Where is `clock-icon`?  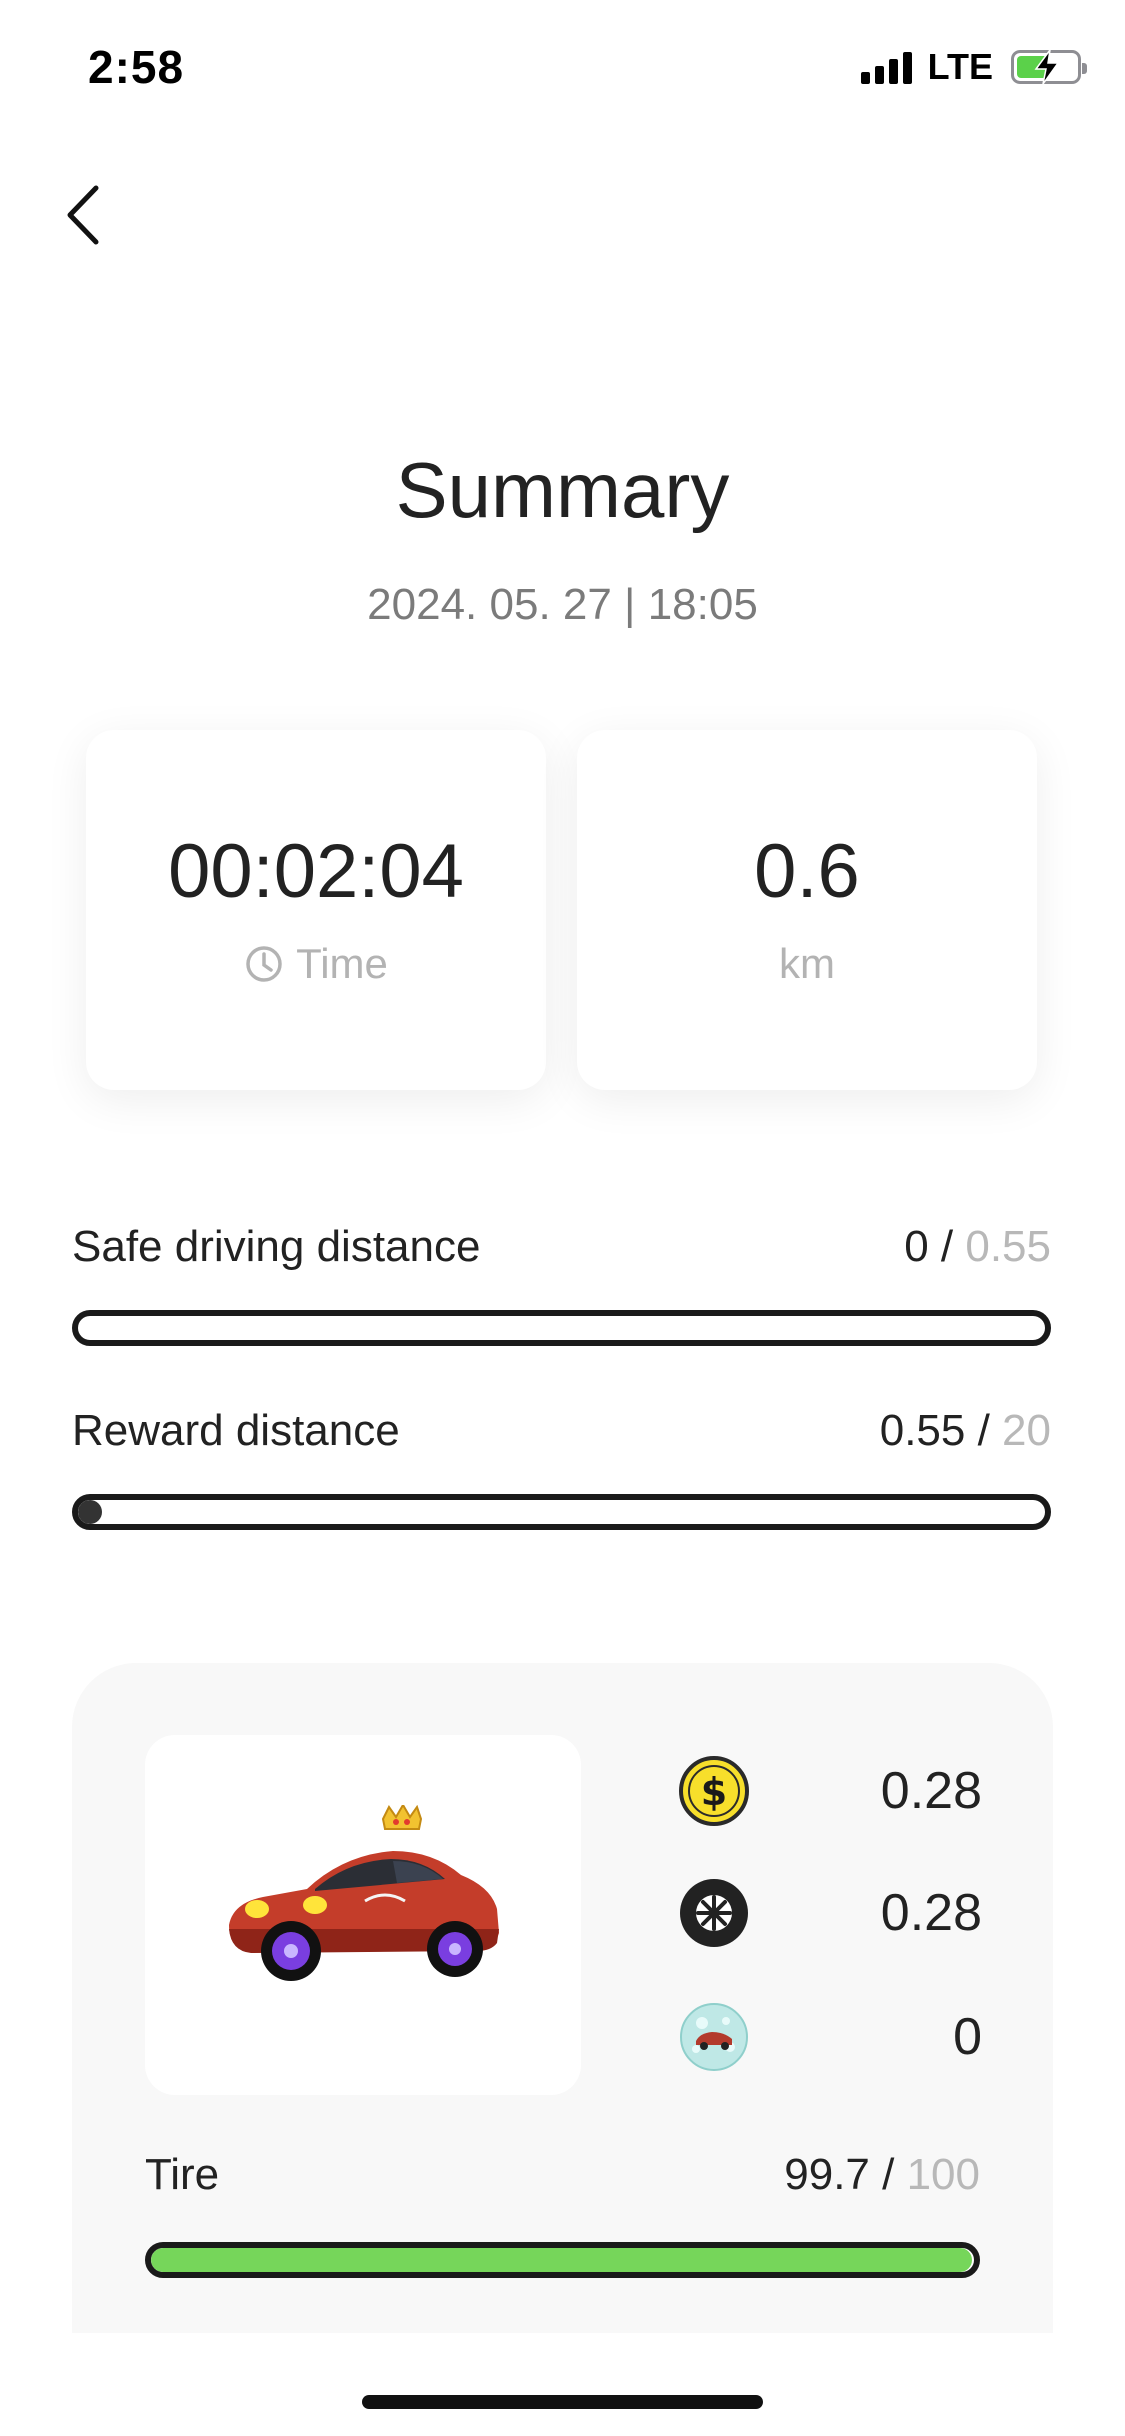 clock-icon is located at coordinates (264, 964).